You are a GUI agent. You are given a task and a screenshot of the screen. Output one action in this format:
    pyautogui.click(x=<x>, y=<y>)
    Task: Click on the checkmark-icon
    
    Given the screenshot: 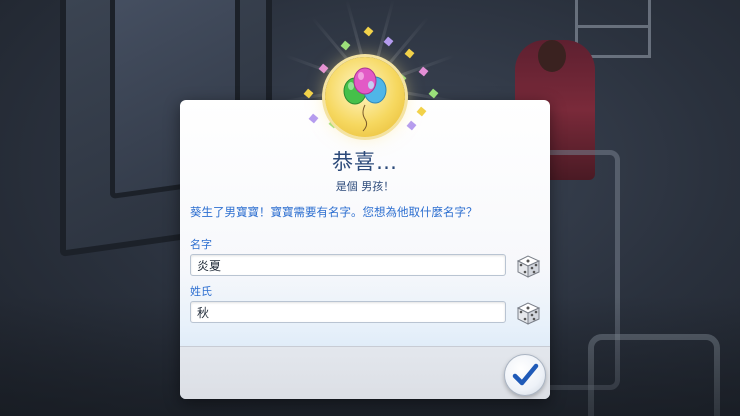 What is the action you would take?
    pyautogui.click(x=525, y=374)
    